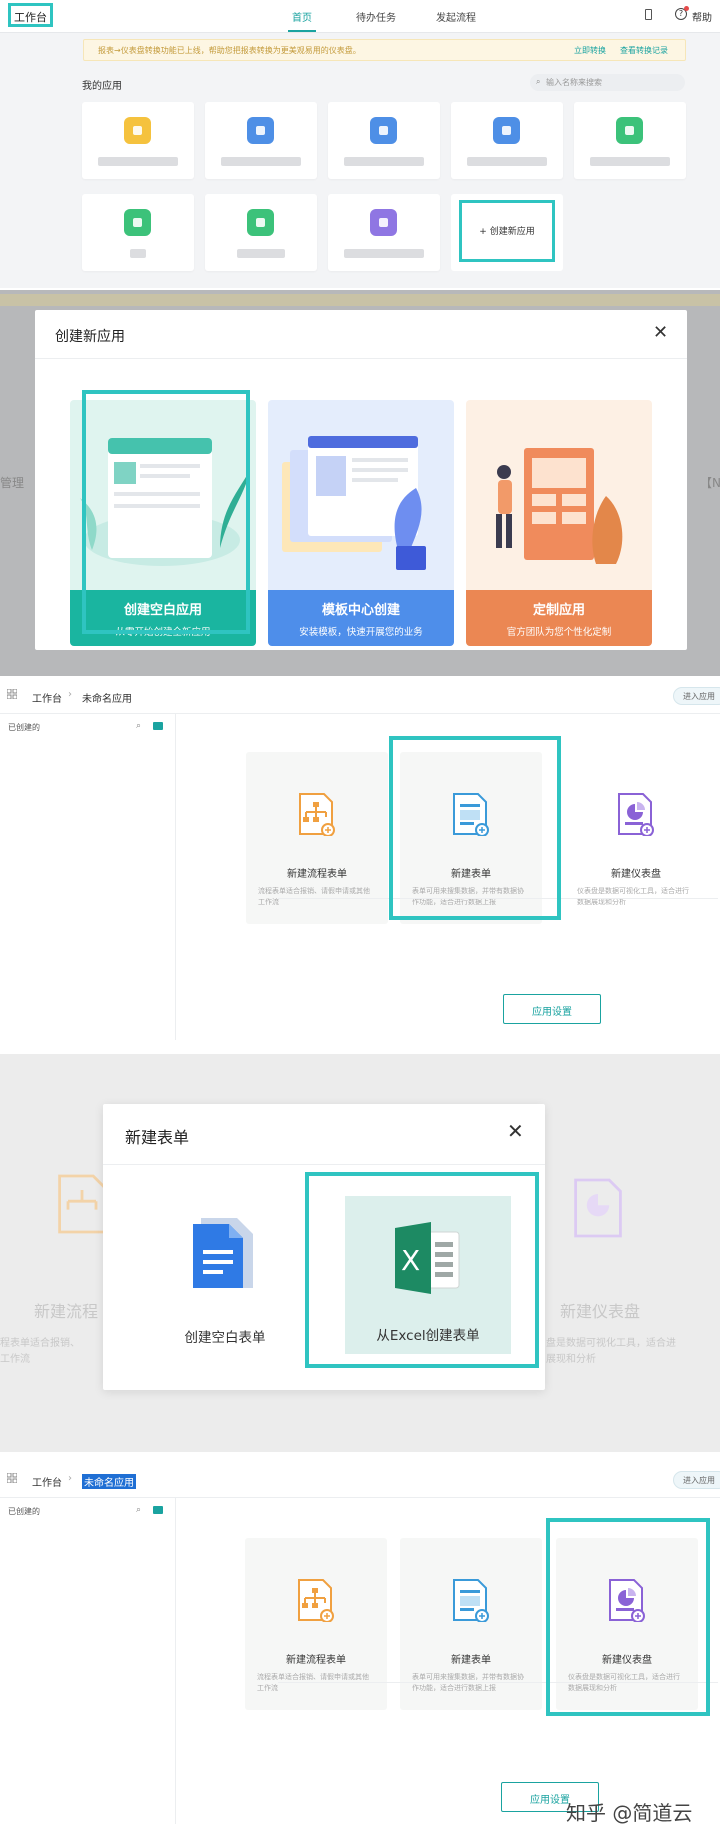 The height and width of the screenshot is (1842, 720). Describe the element at coordinates (102, 86) in the screenshot. I see `my-apps-heading: 我的应用` at that location.